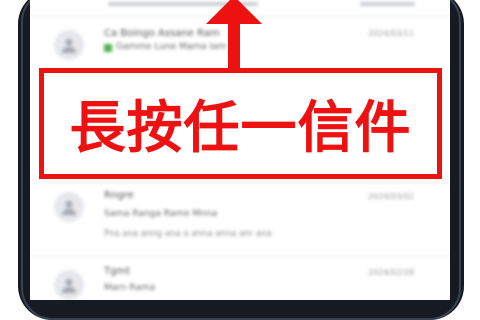  I want to click on email-sender: Rngre, so click(119, 195).